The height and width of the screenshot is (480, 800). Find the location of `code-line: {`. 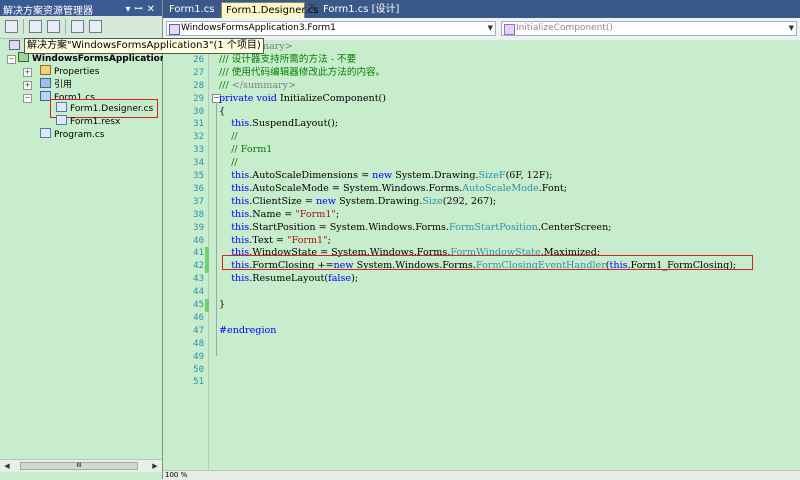

code-line: { is located at coordinates (222, 112).